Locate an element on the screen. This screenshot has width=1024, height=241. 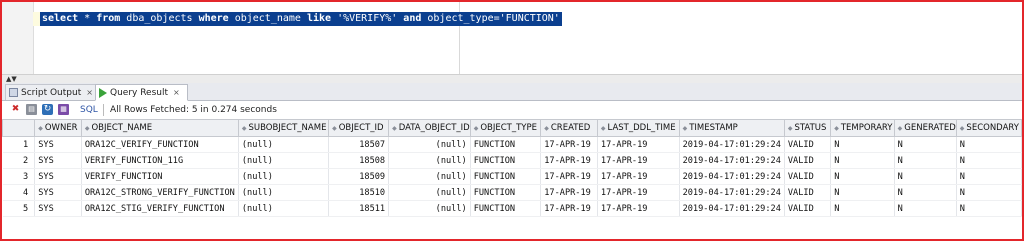
column-header: ◆ OBJECT_NAME is located at coordinates (159, 128).